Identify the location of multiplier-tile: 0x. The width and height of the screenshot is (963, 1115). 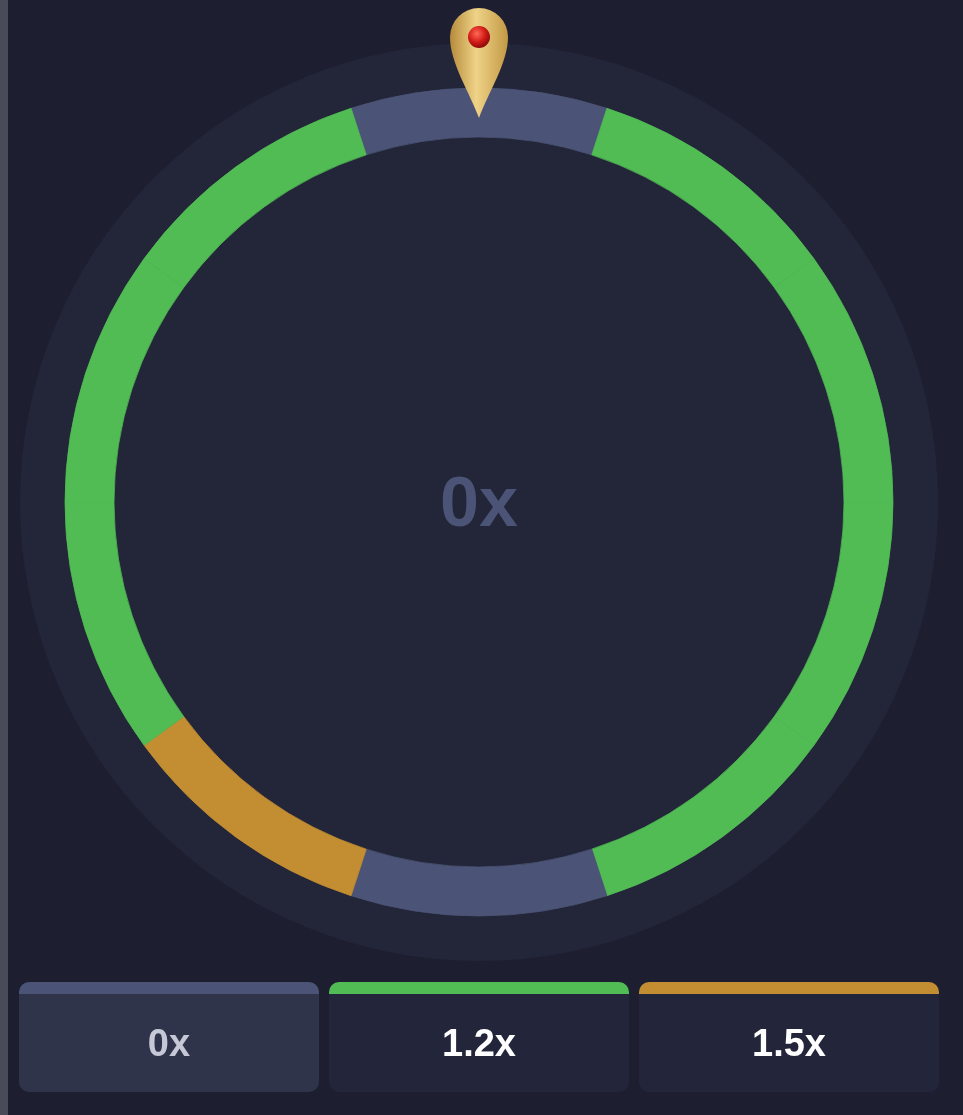
(169, 1037).